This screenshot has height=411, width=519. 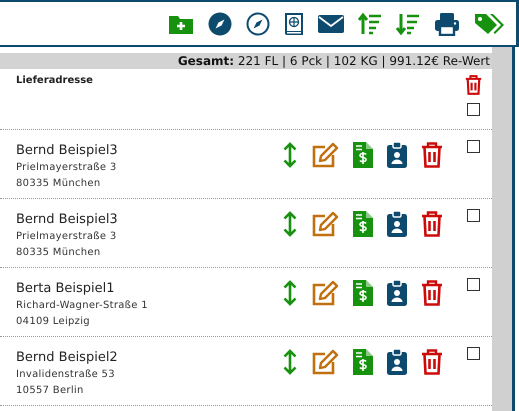 What do you see at coordinates (447, 24) in the screenshot?
I see `printer-icon` at bounding box center [447, 24].